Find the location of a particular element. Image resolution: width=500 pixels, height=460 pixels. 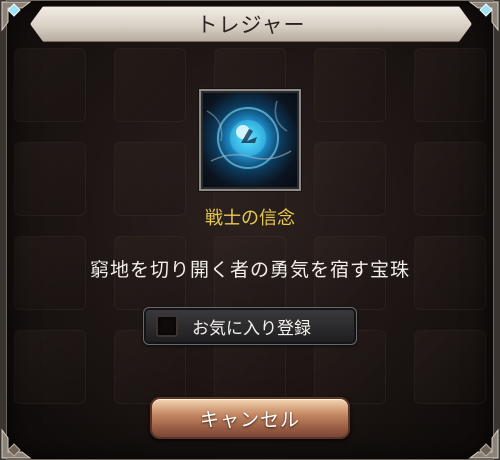

item-description: 窮地を切り開く者の勇気を宿す宝珠 is located at coordinates (249, 270).